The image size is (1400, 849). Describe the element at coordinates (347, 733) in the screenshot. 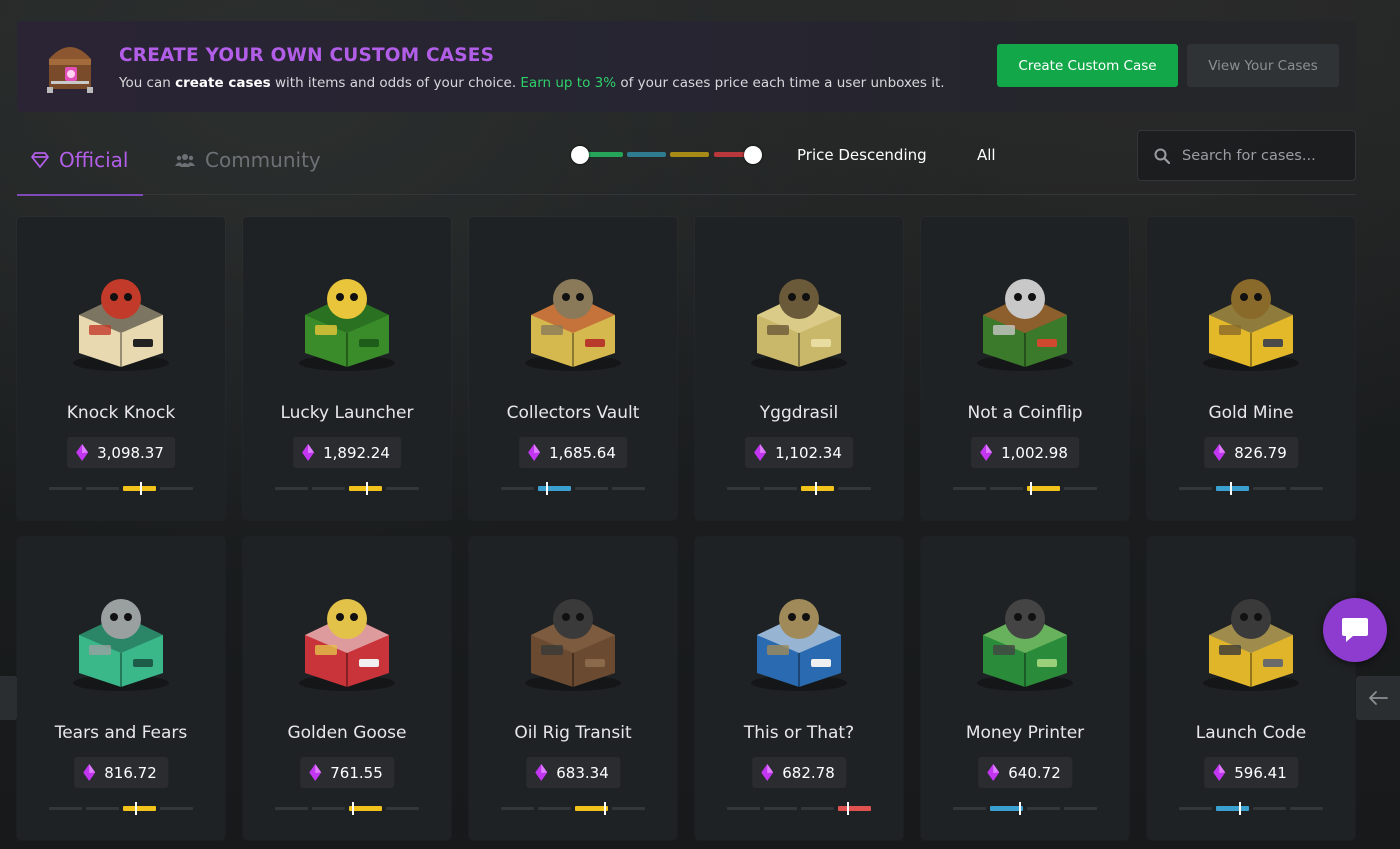

I see `case-name: Golden Goose` at that location.